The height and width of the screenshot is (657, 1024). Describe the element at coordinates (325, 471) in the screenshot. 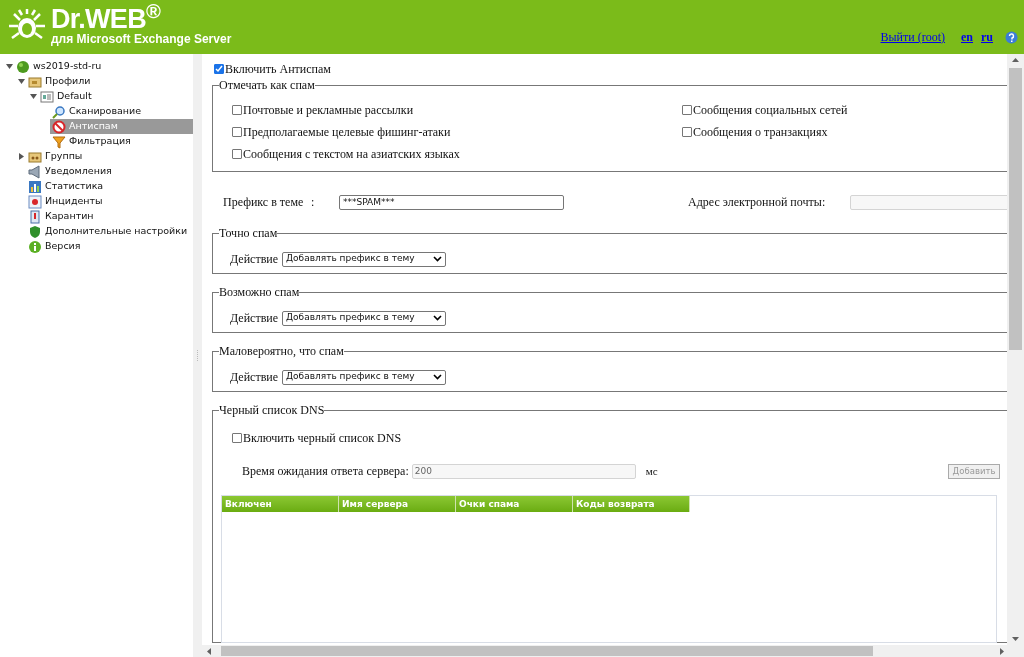

I see `field-label: Время ожидания ответа сервера:` at that location.